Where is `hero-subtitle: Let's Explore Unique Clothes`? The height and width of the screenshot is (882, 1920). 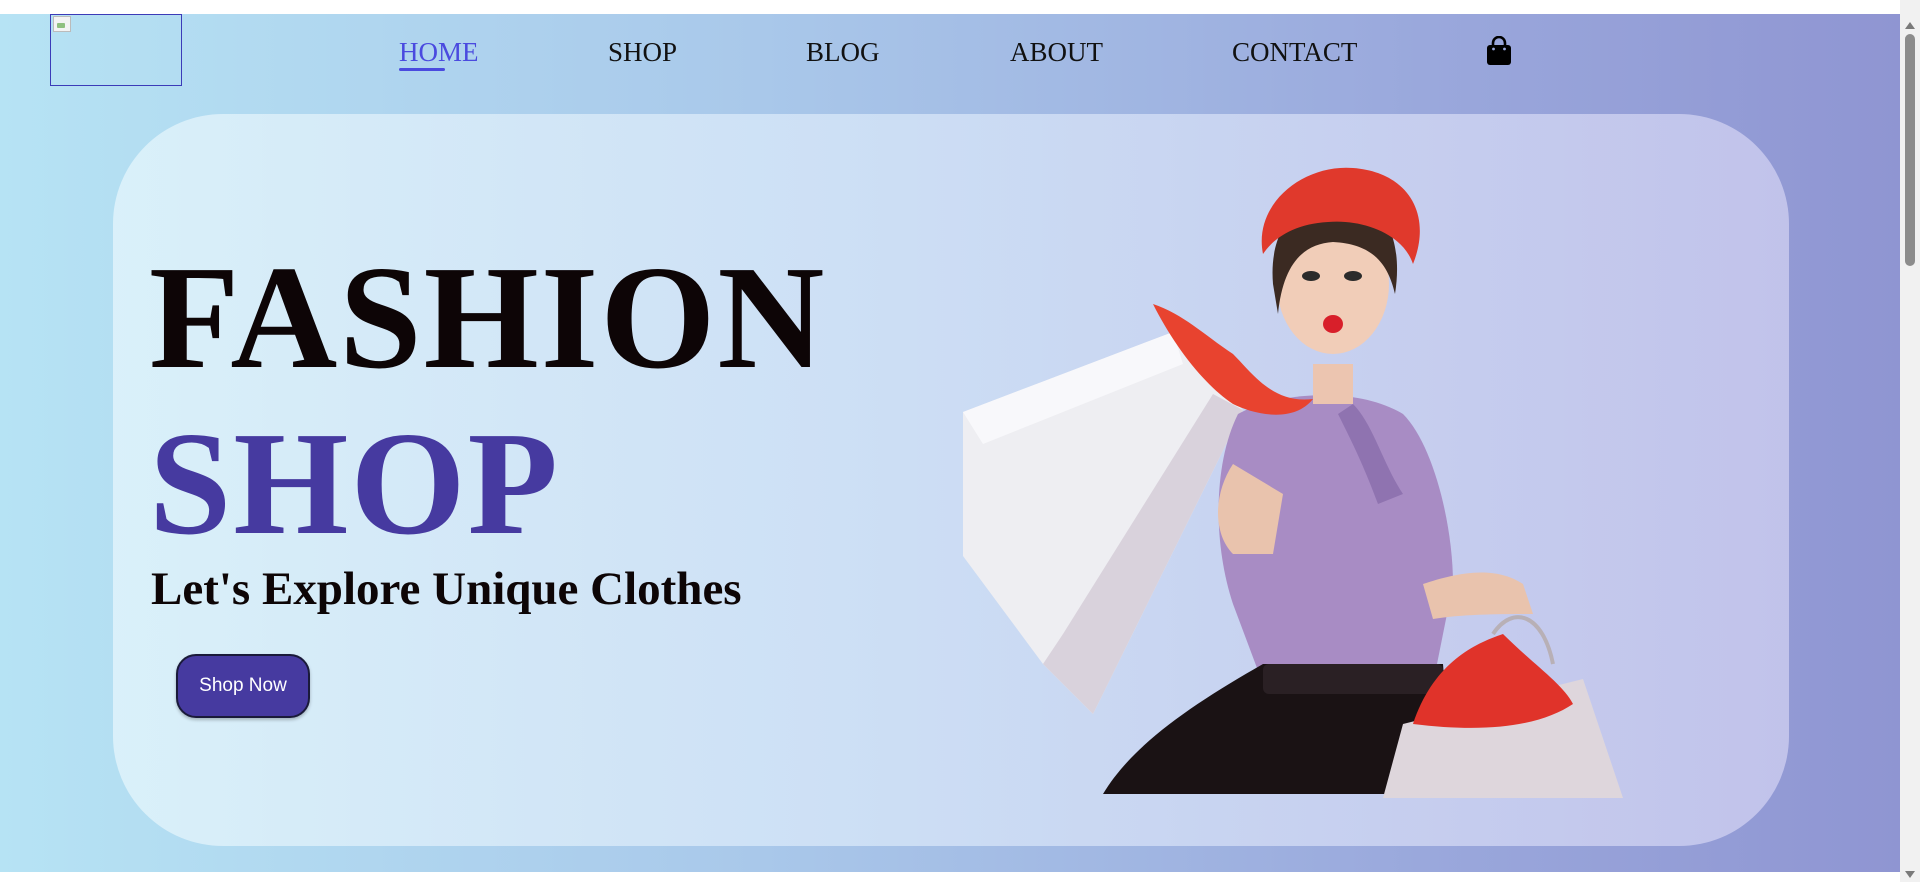
hero-subtitle: Let's Explore Unique Clothes is located at coordinates (446, 589).